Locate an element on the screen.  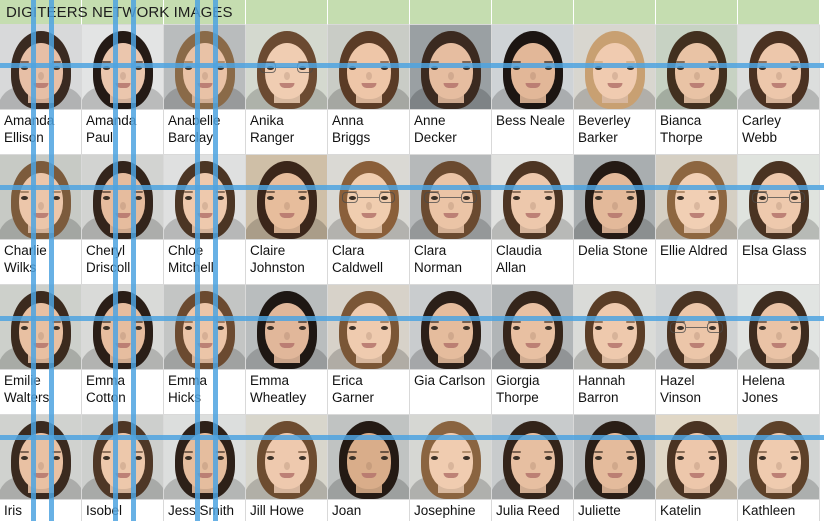
name-cell: Charlie Wilks is located at coordinates (41, 262).